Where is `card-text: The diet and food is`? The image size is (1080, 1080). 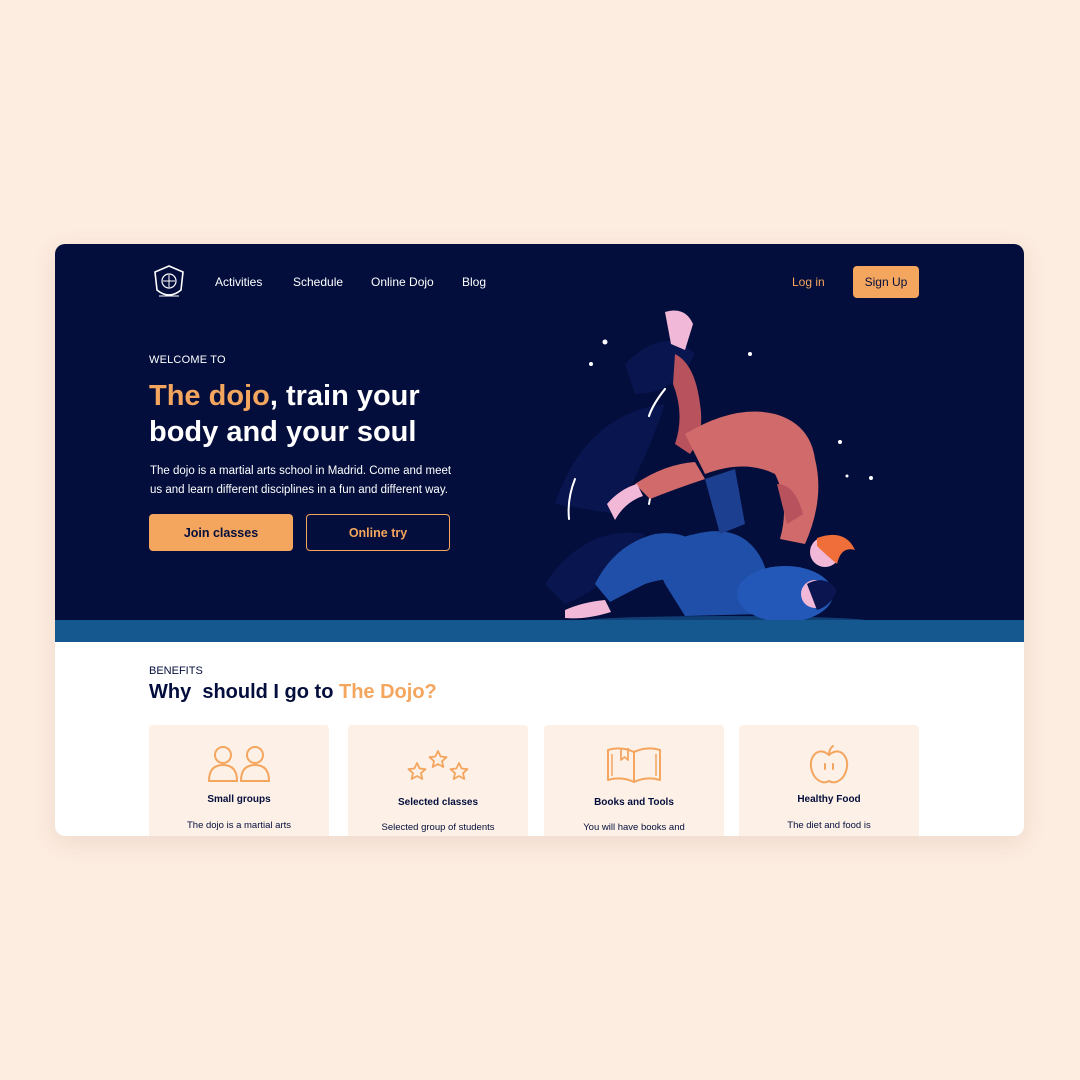
card-text: The diet and food is is located at coordinates (829, 825).